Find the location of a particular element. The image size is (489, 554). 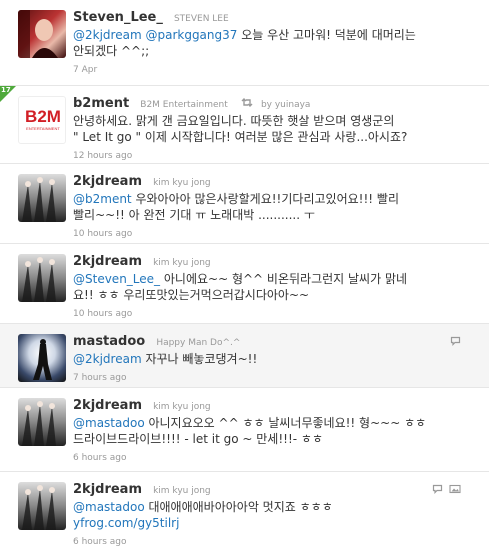

svg-text: B2M is located at coordinates (43, 116).